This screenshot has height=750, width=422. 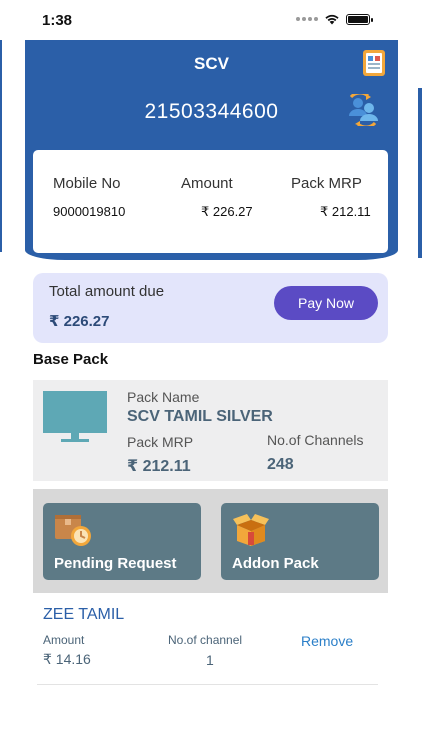 I want to click on signal-icon, so click(x=307, y=19).